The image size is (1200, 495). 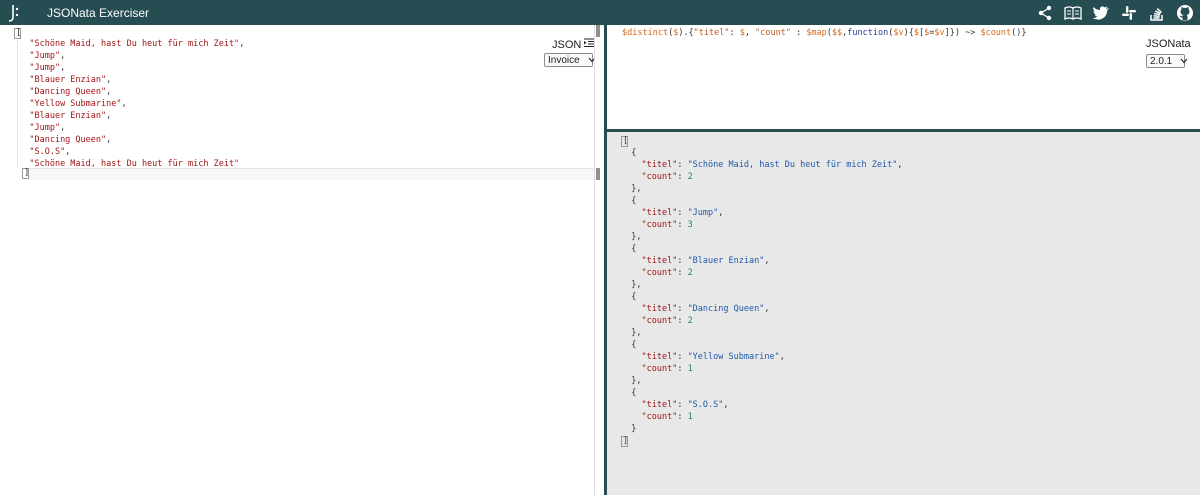 I want to click on book-icon, so click(x=1072, y=12).